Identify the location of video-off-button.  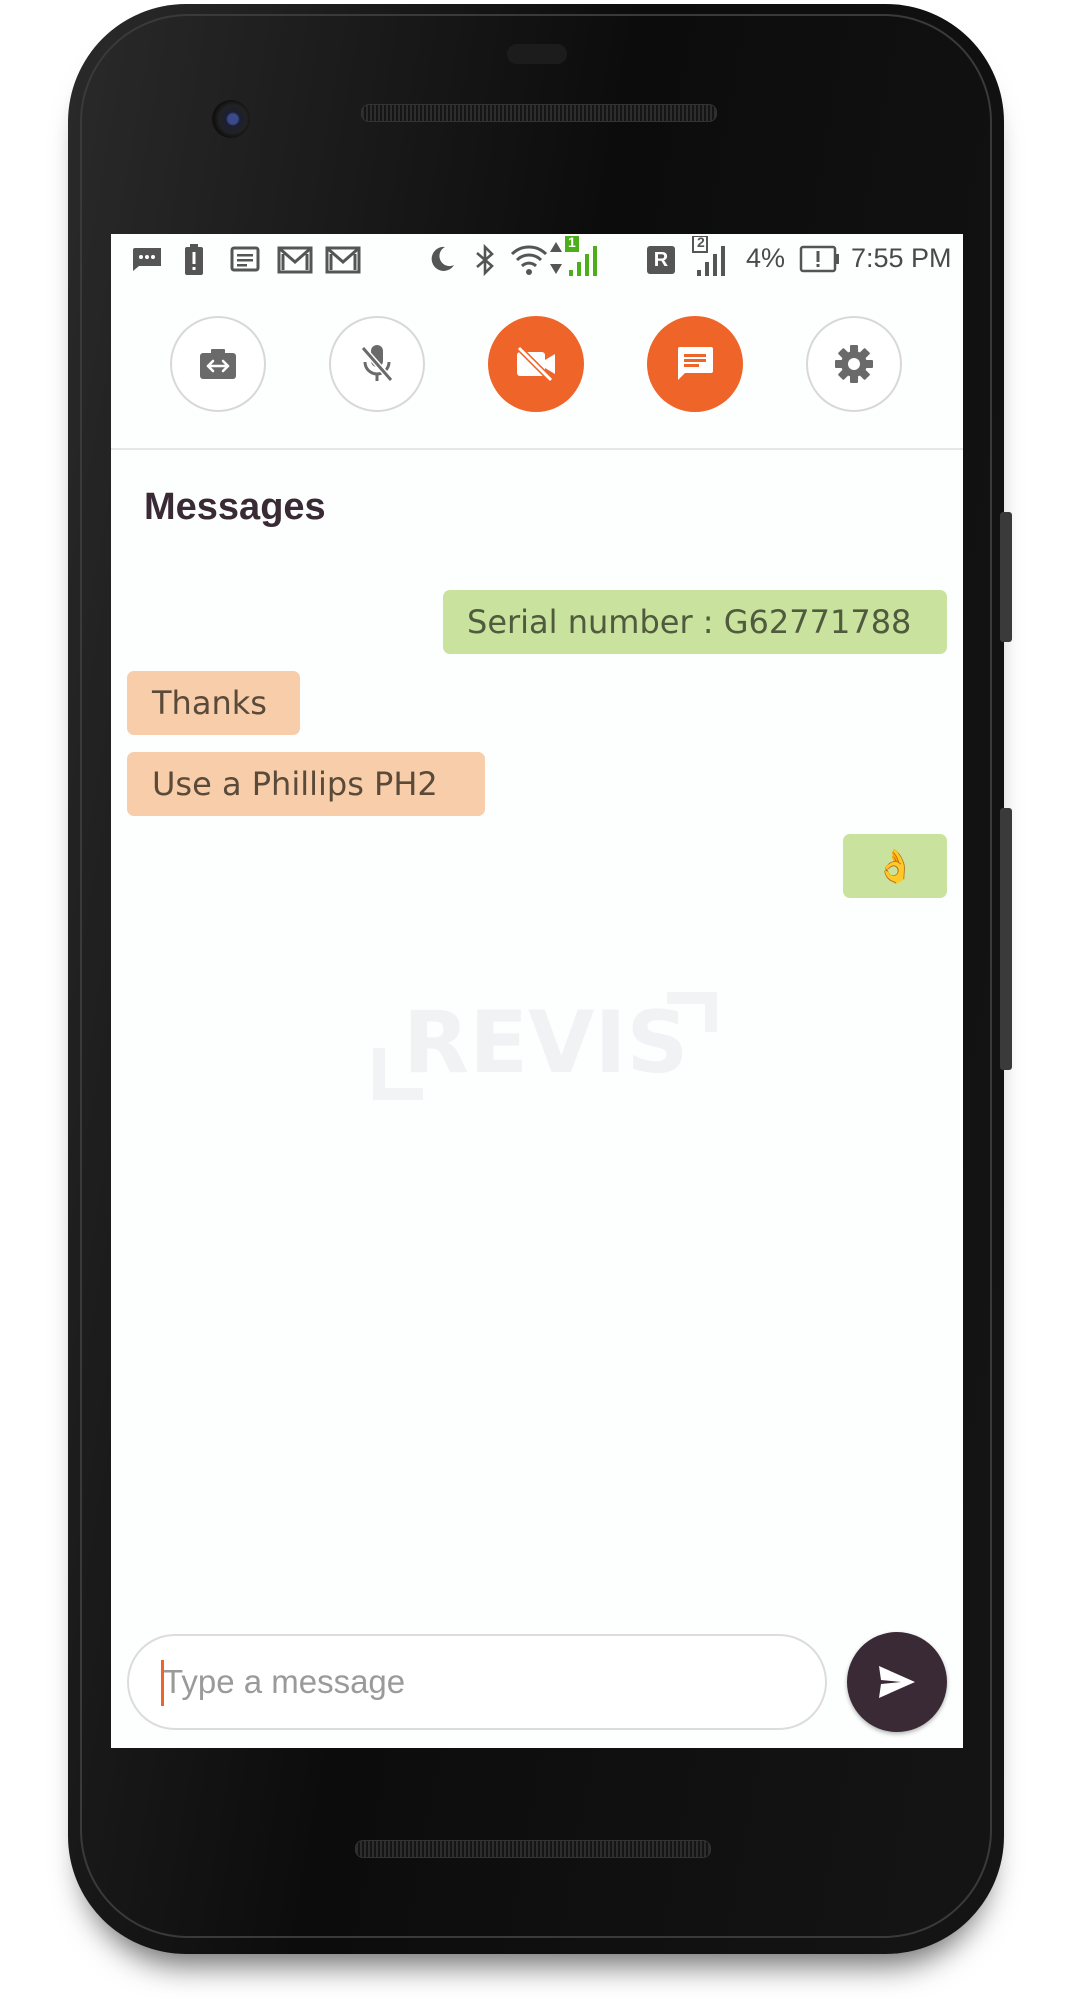
(536, 364).